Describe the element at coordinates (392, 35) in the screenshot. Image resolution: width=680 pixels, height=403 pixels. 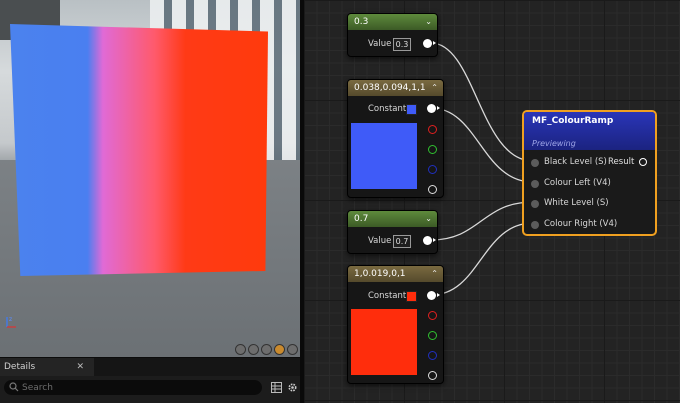
I see `scalar-node-black-level: 0.3 ⌄ Value 0.3` at that location.